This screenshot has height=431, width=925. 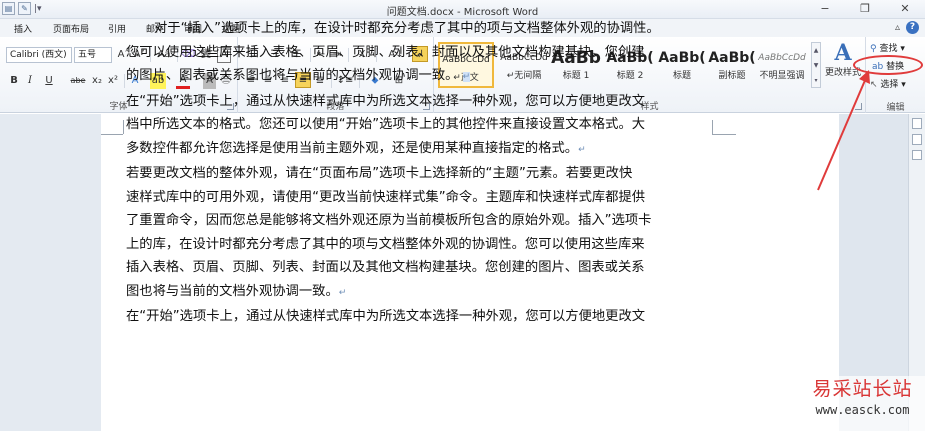 What do you see at coordinates (862, 389) in the screenshot?
I see `watermark-title: 易采站长站` at bounding box center [862, 389].